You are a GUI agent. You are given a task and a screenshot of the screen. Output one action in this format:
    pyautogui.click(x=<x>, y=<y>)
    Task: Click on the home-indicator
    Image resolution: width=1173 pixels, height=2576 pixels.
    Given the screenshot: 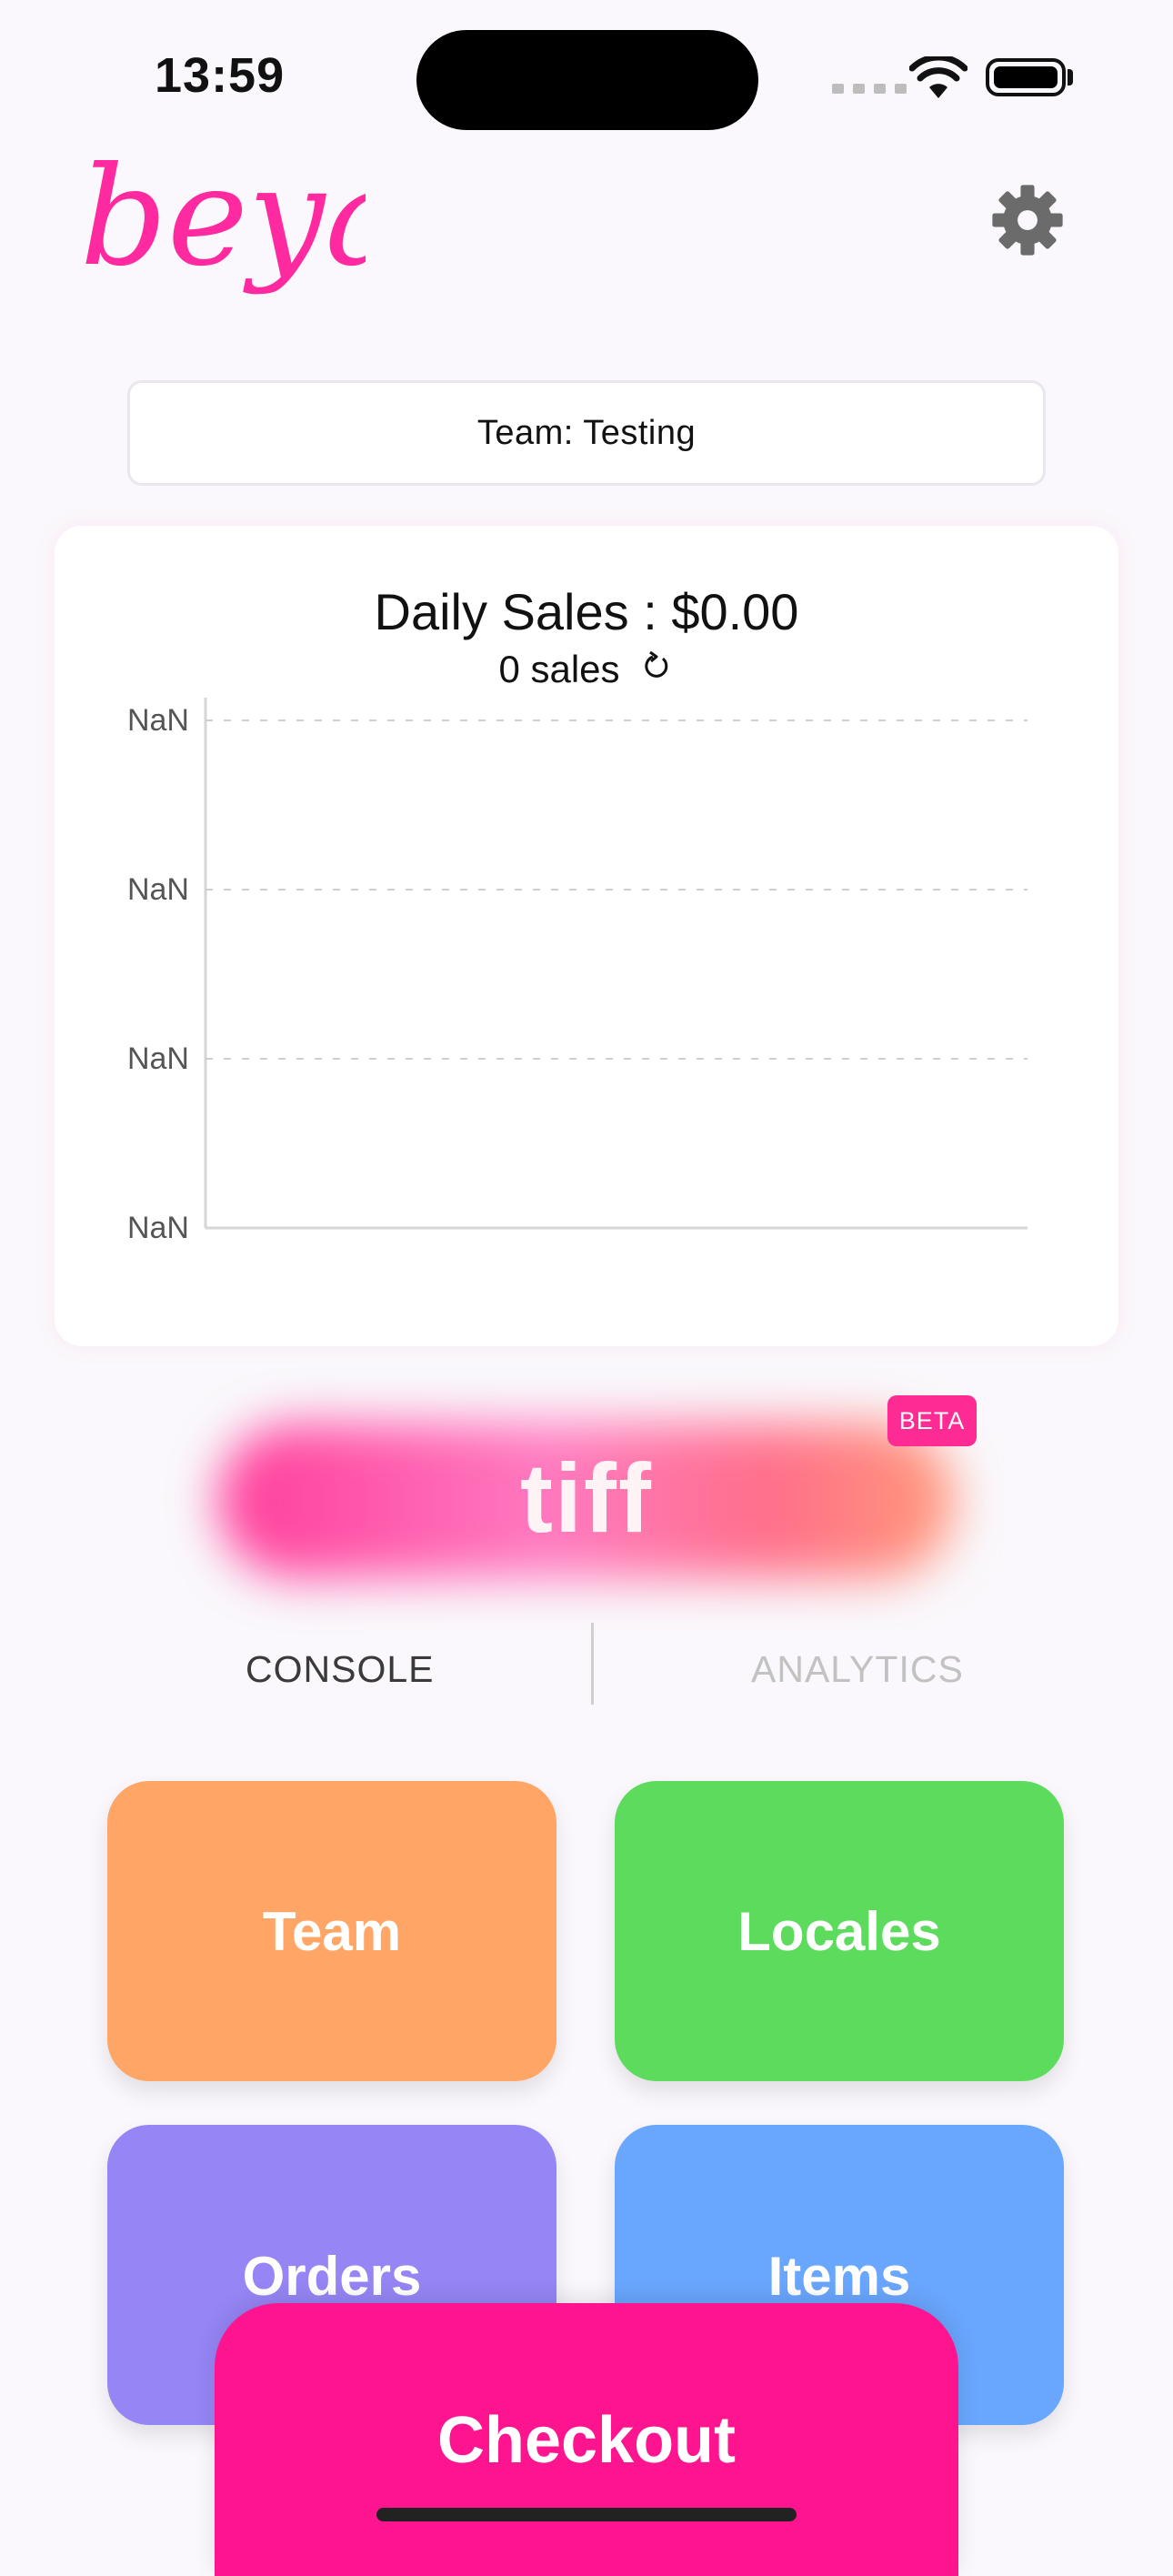 What is the action you would take?
    pyautogui.click(x=586, y=2514)
    